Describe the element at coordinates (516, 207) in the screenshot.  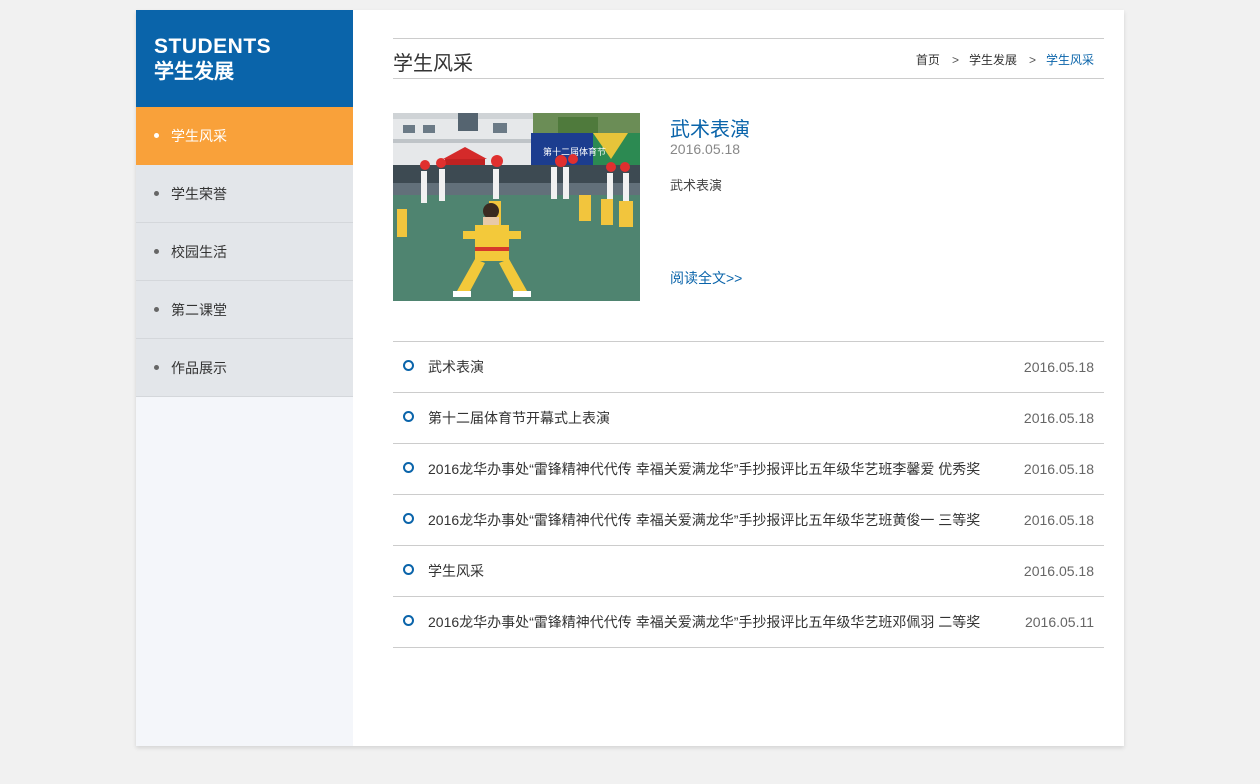
I see `featured-image: 第十二届体育节` at that location.